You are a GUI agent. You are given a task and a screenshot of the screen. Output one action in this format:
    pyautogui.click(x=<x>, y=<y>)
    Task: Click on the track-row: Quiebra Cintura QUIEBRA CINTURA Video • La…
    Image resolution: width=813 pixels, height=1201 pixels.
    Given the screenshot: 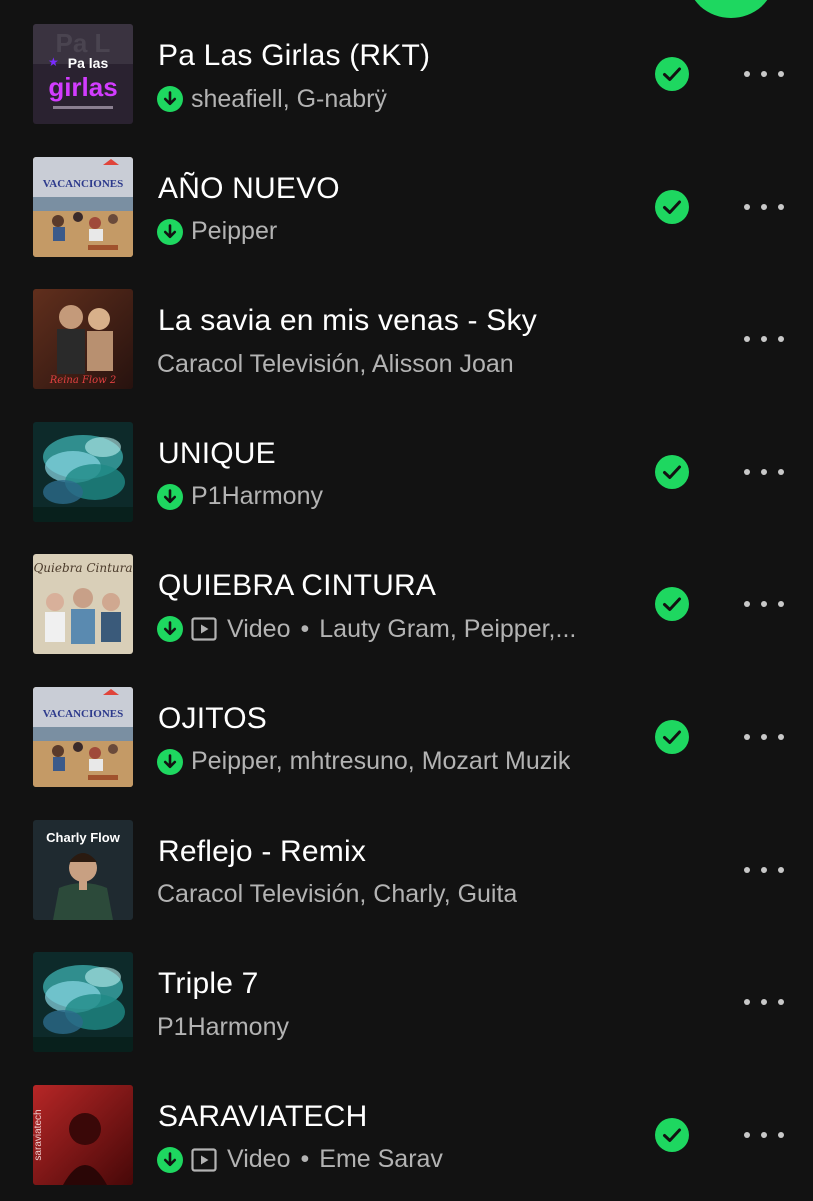 What is the action you would take?
    pyautogui.click(x=406, y=604)
    